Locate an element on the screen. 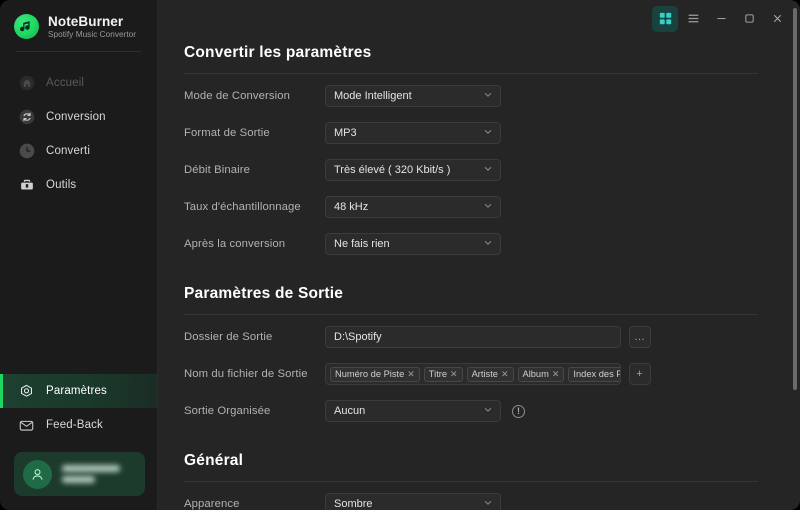  select-value: Ne fais rien is located at coordinates (362, 244).